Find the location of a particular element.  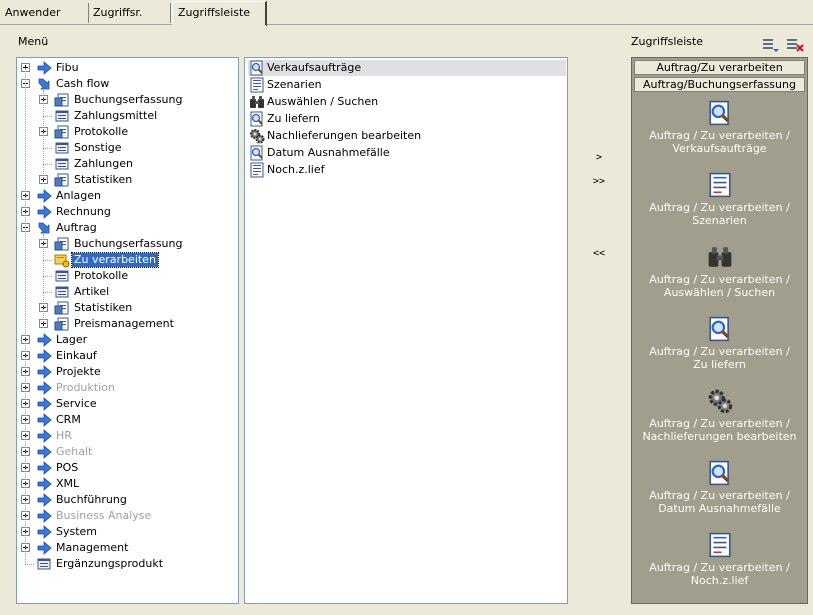

tree-node: Fibu is located at coordinates (127, 68).